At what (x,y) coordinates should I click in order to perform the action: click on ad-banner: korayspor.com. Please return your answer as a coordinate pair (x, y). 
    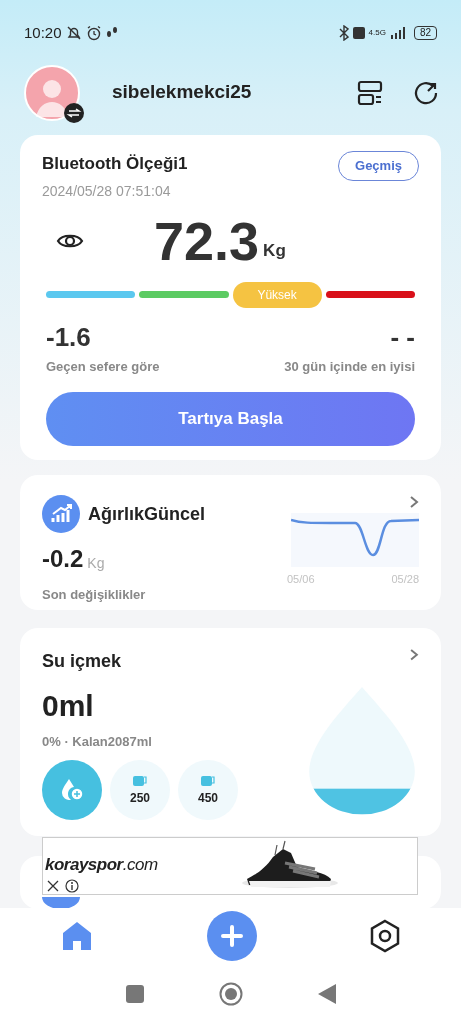
    Looking at the image, I should click on (230, 866).